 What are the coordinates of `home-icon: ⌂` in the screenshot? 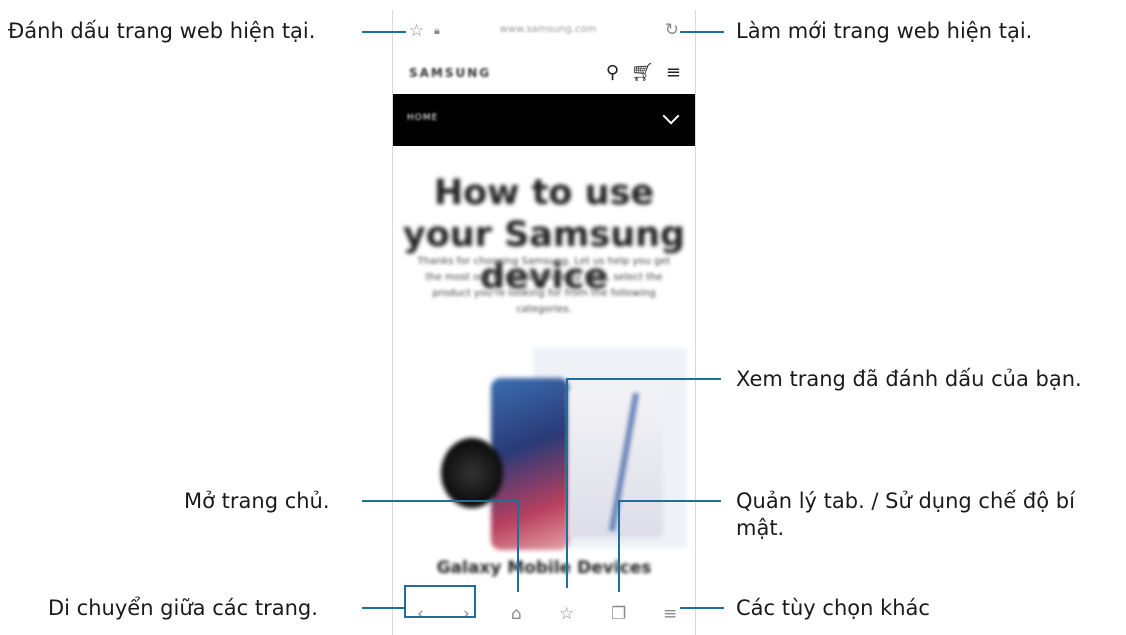 It's located at (516, 614).